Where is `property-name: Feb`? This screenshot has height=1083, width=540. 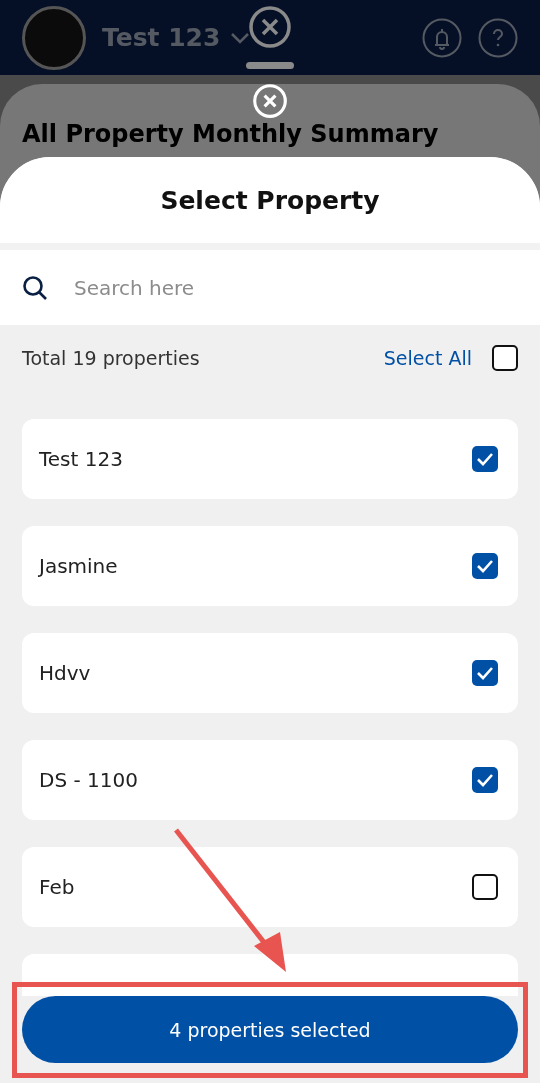 property-name: Feb is located at coordinates (57, 887).